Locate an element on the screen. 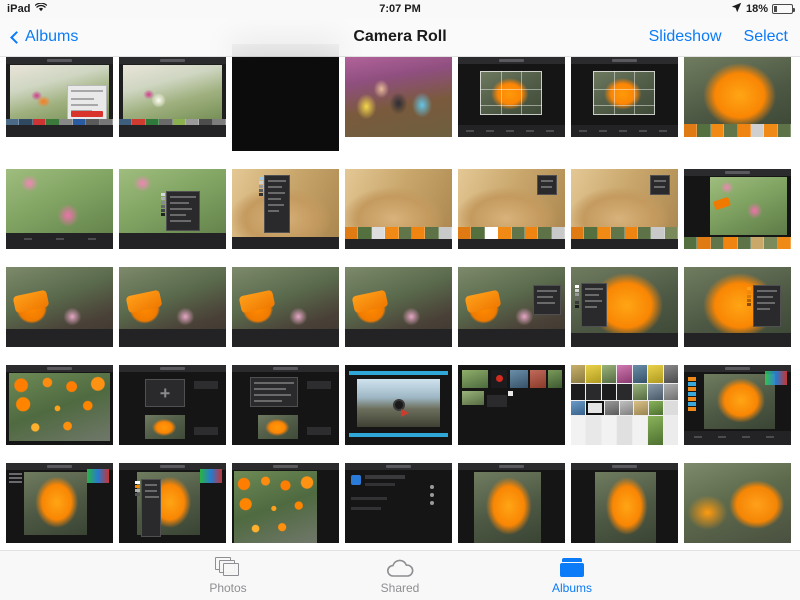 This screenshot has height=600, width=800. sepia-grass-panel is located at coordinates (285, 209).